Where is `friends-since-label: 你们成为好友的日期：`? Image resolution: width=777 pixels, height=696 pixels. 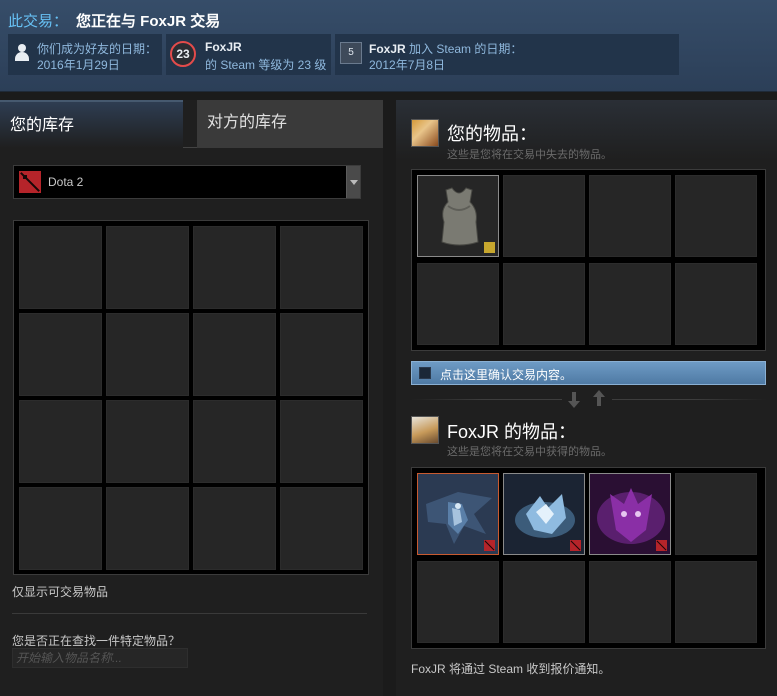
friends-since-label: 你们成为好友的日期： is located at coordinates (97, 49).